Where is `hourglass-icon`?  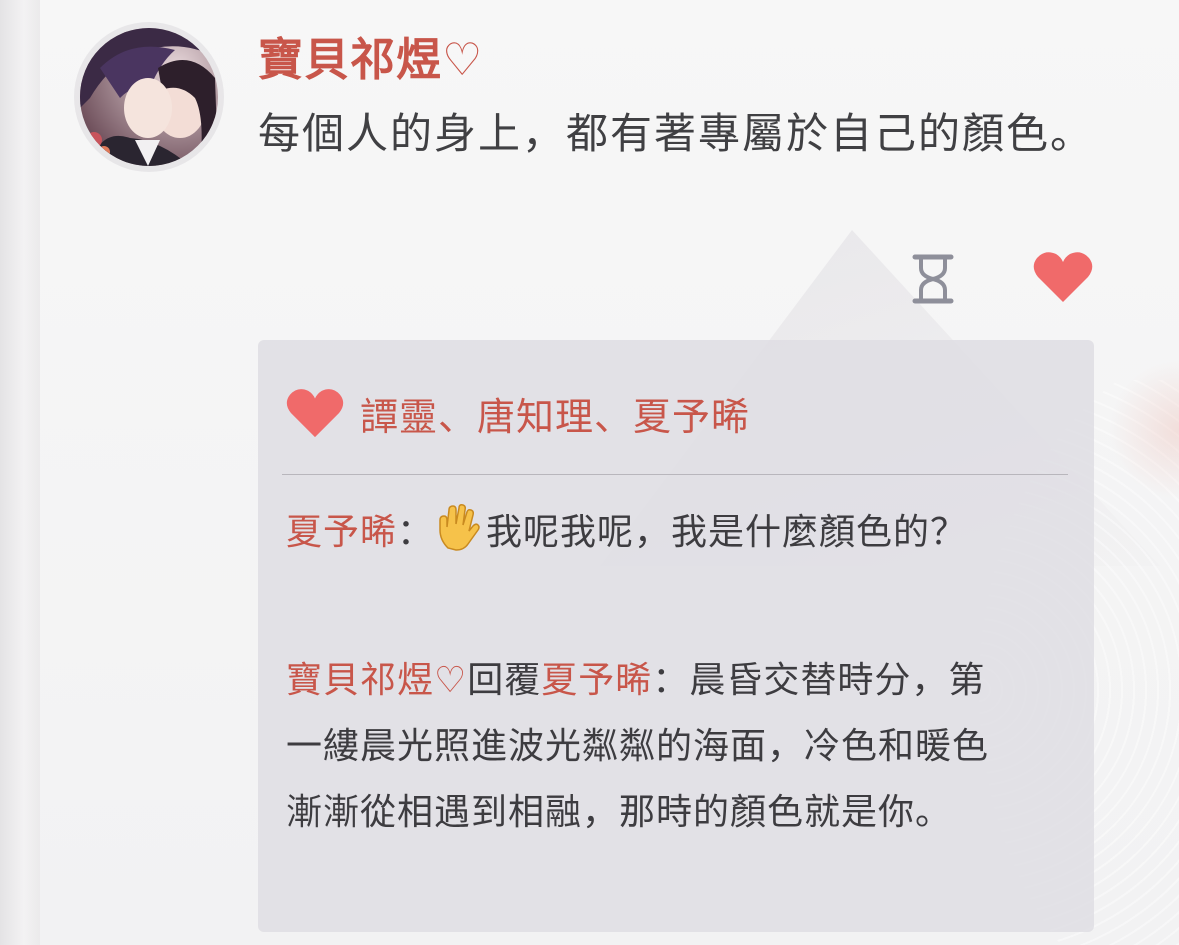
hourglass-icon is located at coordinates (933, 279).